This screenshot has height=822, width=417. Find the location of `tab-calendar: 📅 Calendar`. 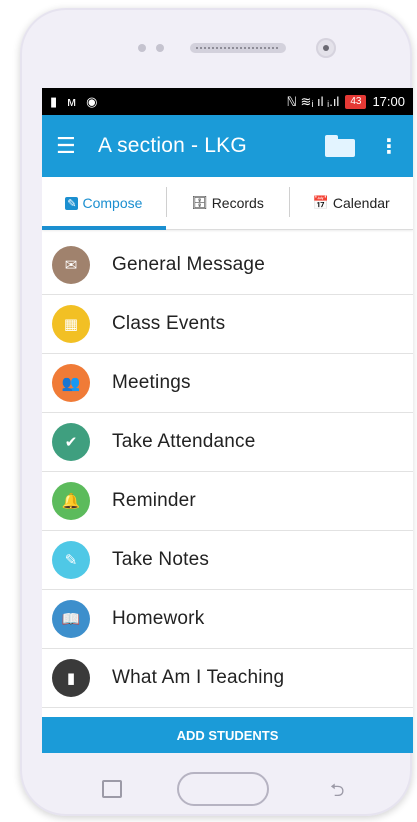

tab-calendar: 📅 Calendar is located at coordinates (351, 203).